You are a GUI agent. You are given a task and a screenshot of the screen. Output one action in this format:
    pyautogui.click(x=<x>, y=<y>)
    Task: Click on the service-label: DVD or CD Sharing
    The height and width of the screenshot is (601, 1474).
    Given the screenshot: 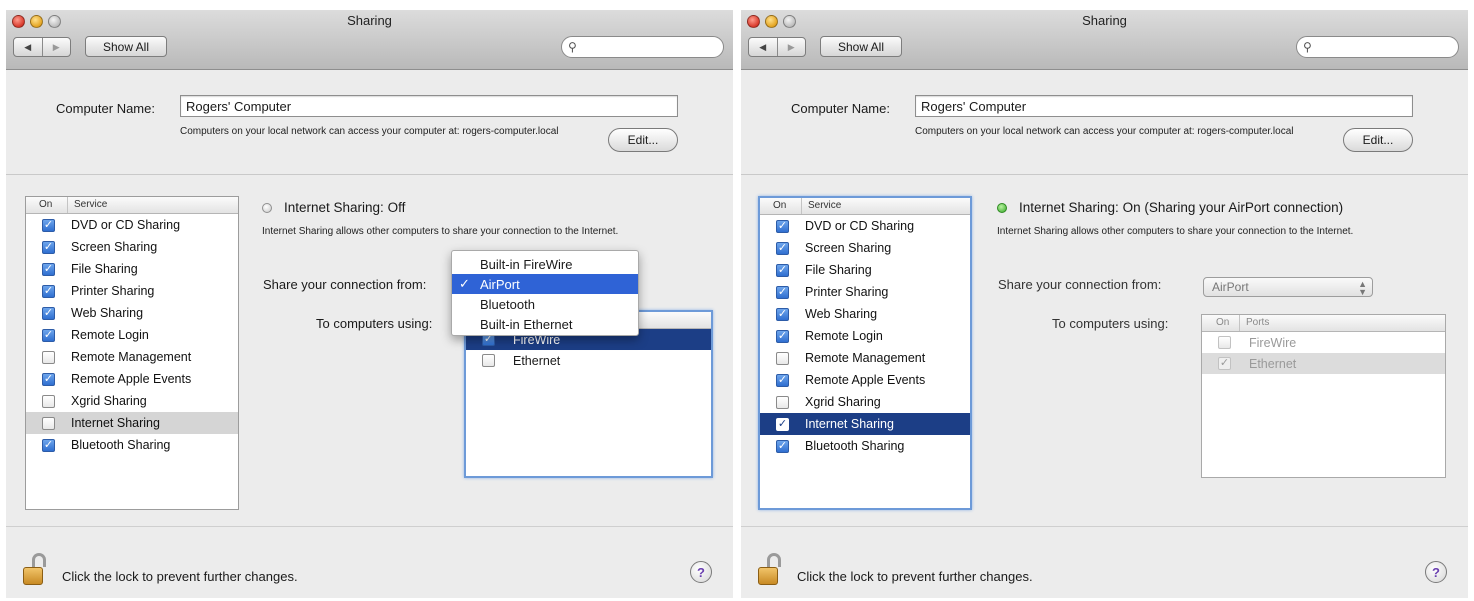 What is the action you would take?
    pyautogui.click(x=860, y=226)
    